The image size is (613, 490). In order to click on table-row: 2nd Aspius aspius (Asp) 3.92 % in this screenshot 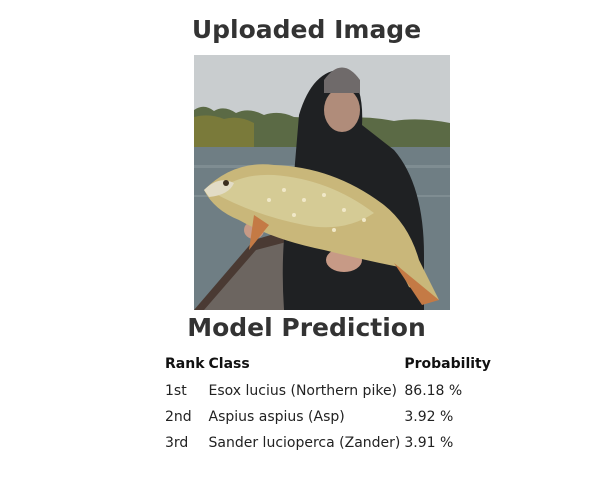, I will do `click(328, 419)`.